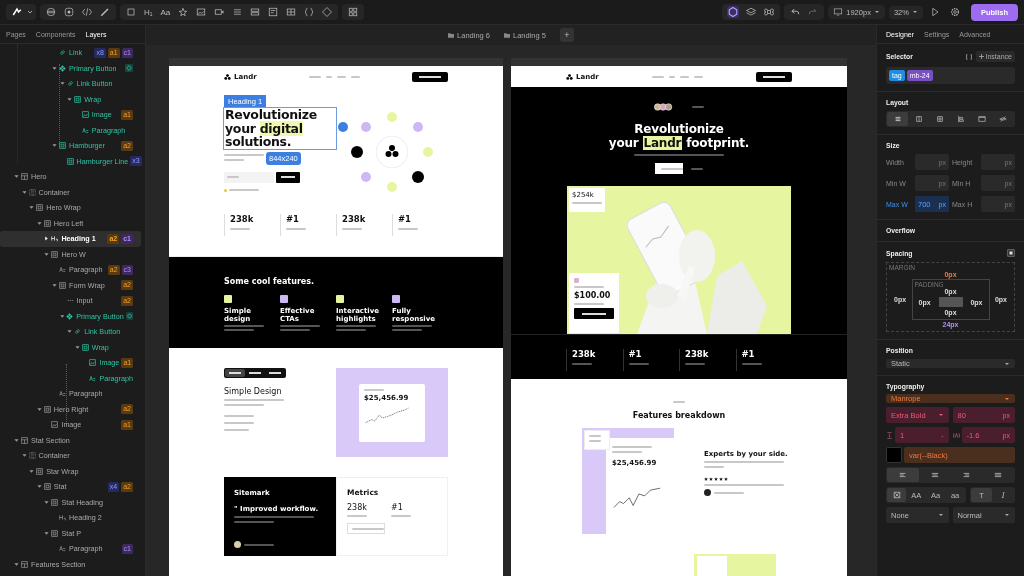  What do you see at coordinates (894, 455) in the screenshot?
I see `color-swatch` at bounding box center [894, 455].